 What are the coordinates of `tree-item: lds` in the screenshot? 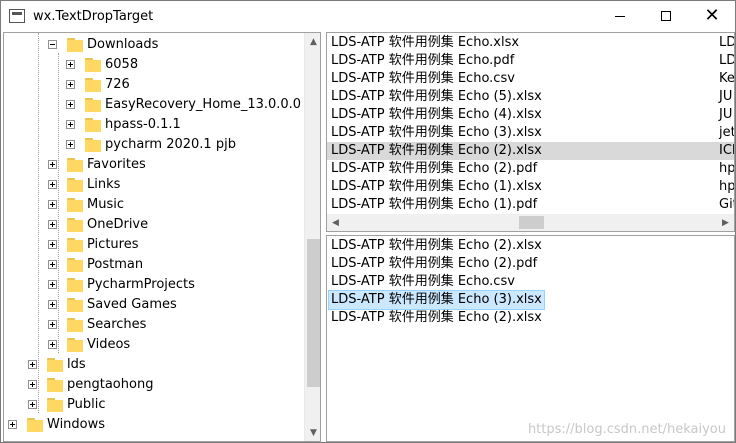 It's located at (57, 364).